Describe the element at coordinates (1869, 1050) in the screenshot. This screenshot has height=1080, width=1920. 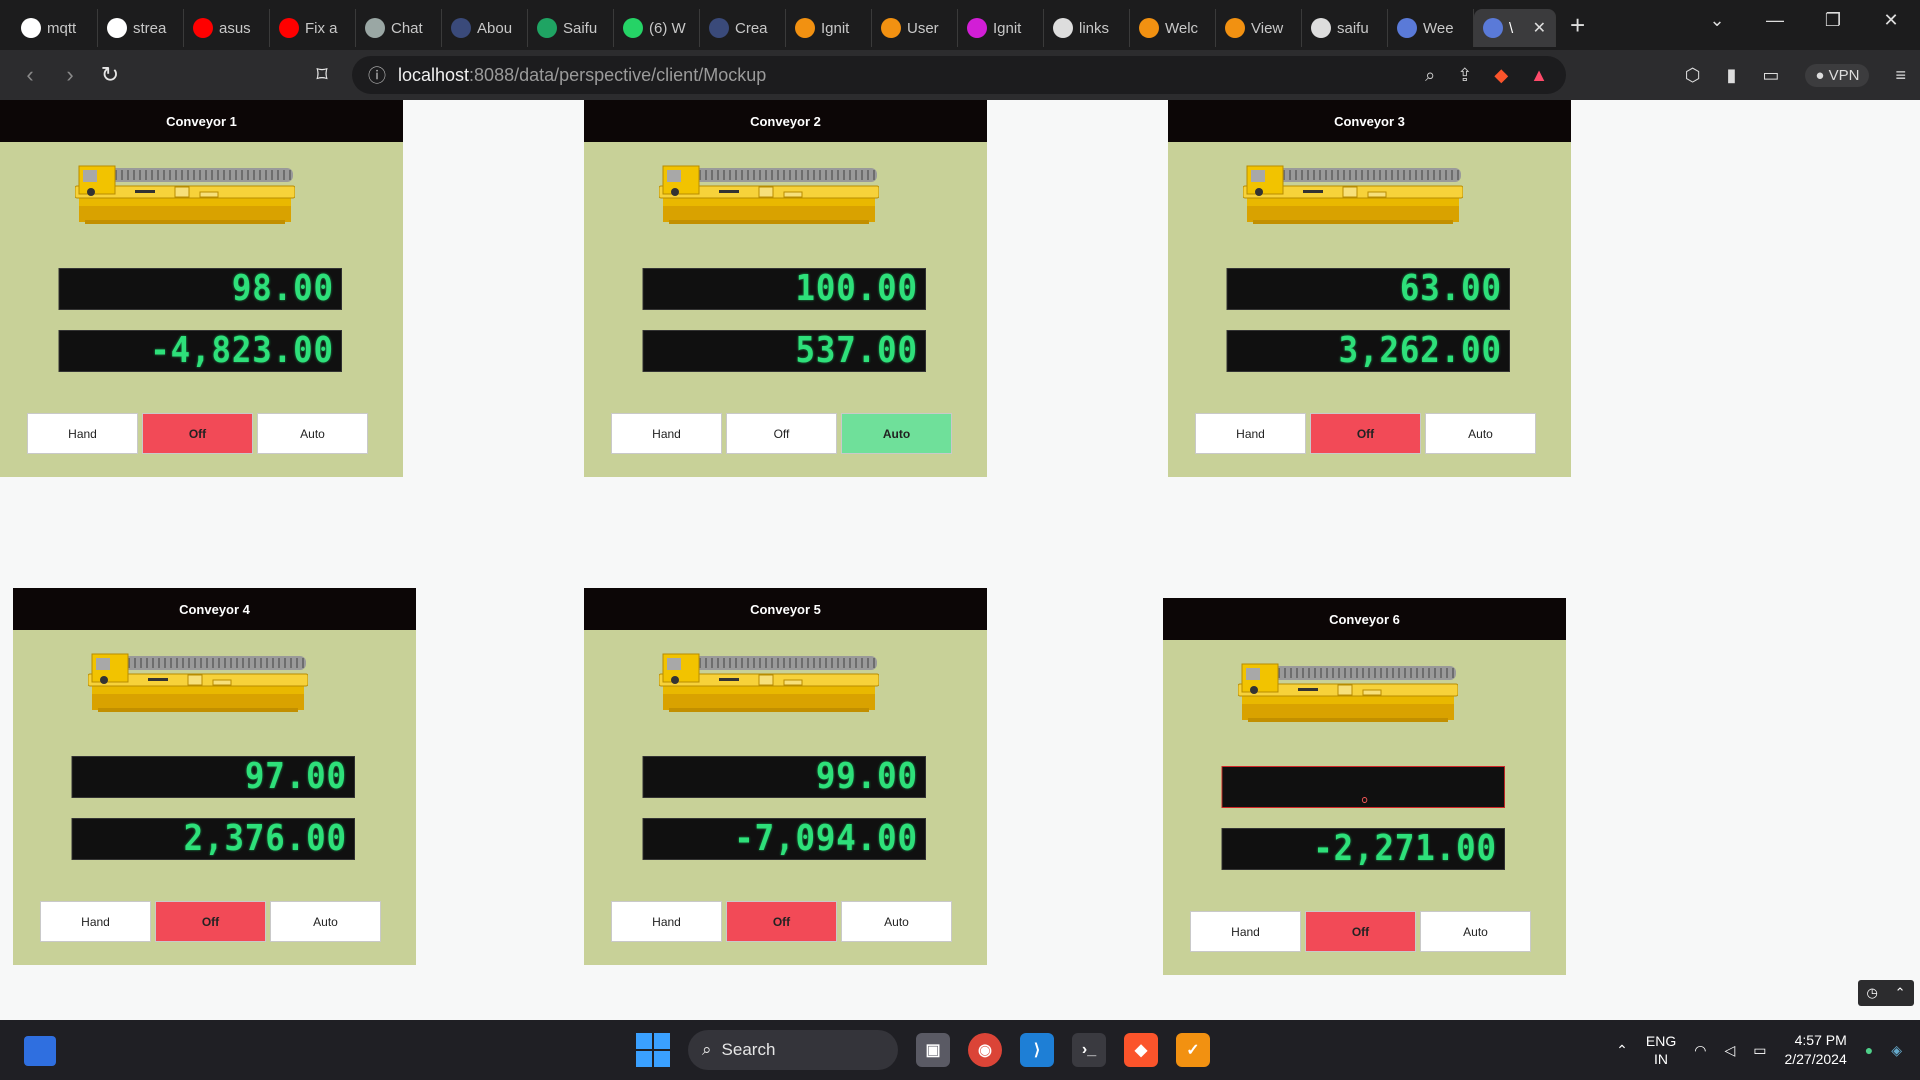
I see `notification-icon: ●` at that location.